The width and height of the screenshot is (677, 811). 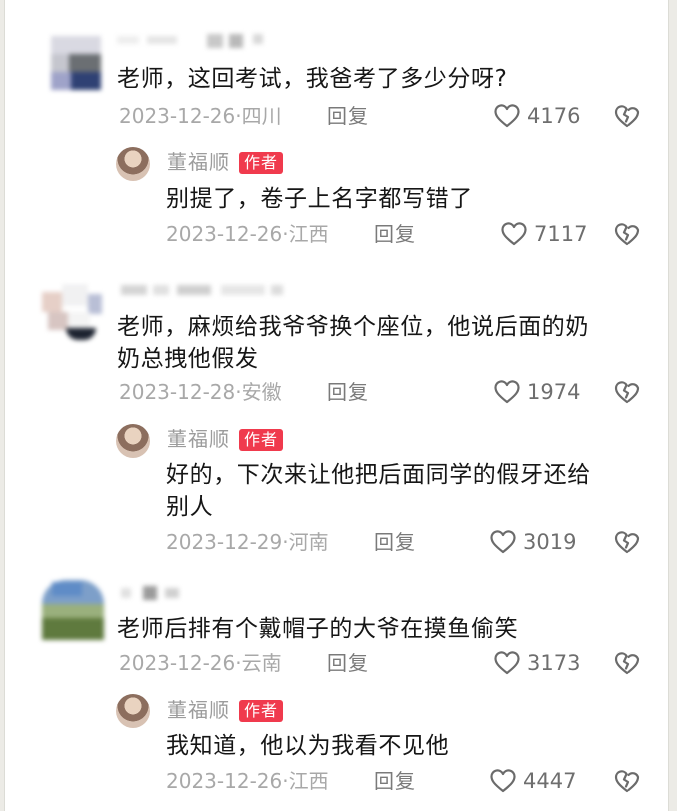 I want to click on like-button: 3173, so click(x=536, y=663).